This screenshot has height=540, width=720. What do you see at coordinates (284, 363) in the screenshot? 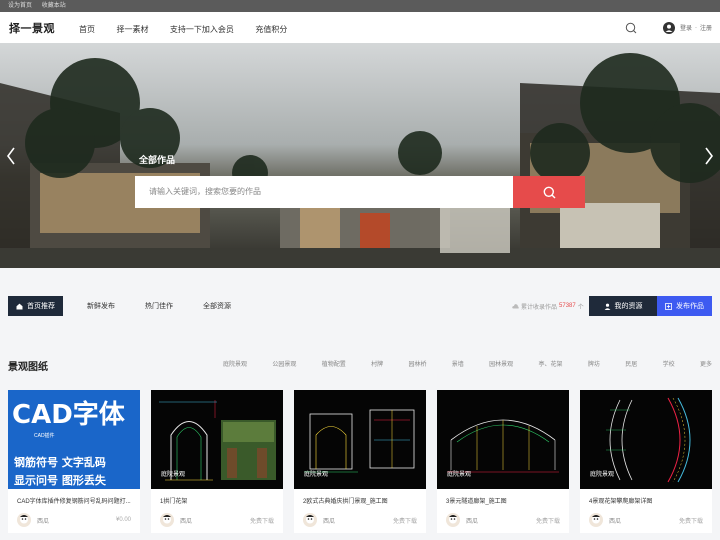
I see `category-item: 公园景观` at bounding box center [284, 363].